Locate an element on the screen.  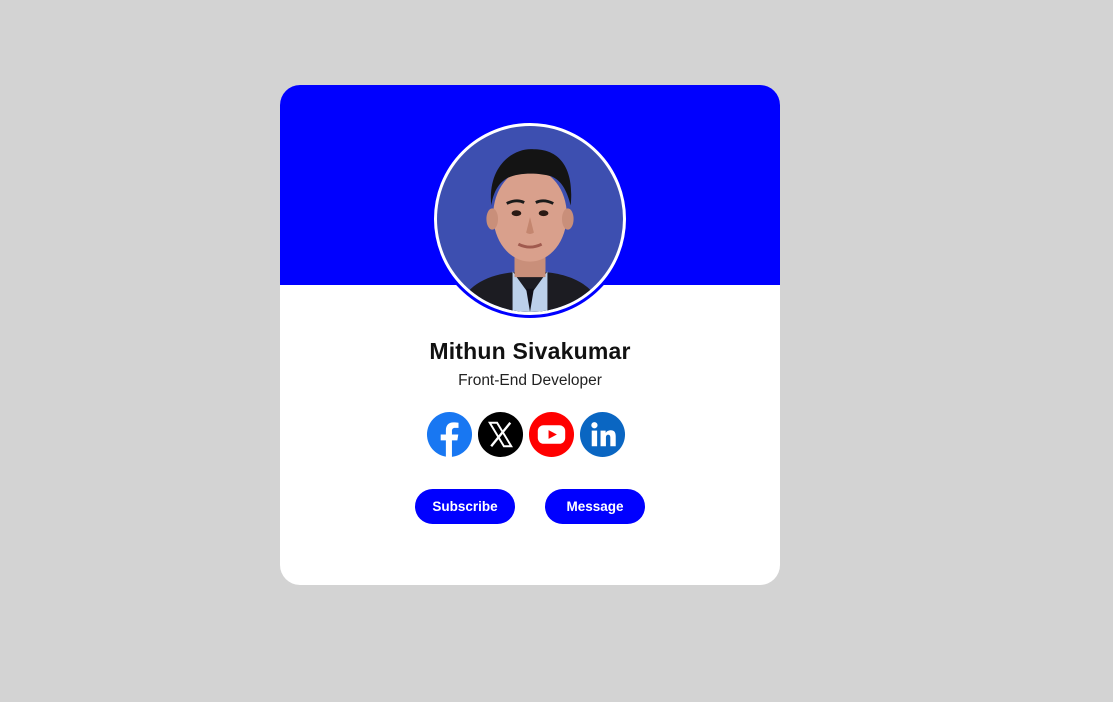
avatar is located at coordinates (530, 219).